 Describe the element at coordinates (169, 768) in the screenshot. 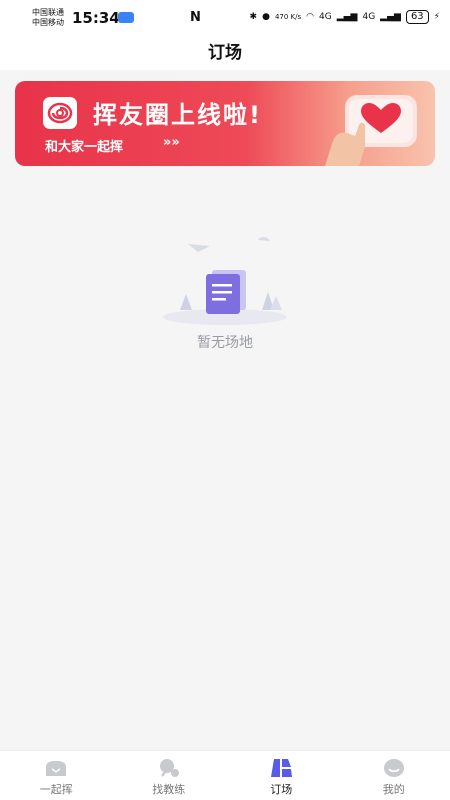

I see `coach-icon` at that location.